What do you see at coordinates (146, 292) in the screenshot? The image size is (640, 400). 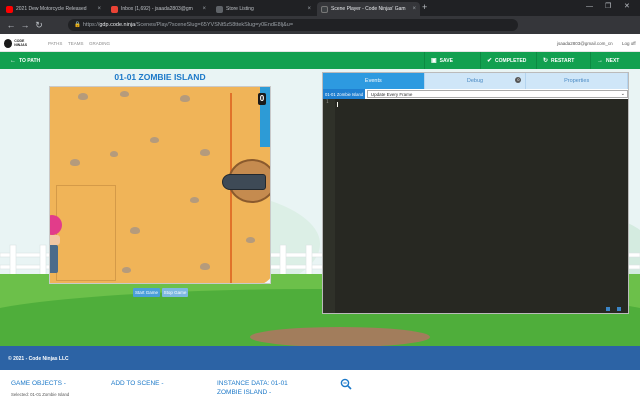 I see `start-game-button: Start Game` at bounding box center [146, 292].